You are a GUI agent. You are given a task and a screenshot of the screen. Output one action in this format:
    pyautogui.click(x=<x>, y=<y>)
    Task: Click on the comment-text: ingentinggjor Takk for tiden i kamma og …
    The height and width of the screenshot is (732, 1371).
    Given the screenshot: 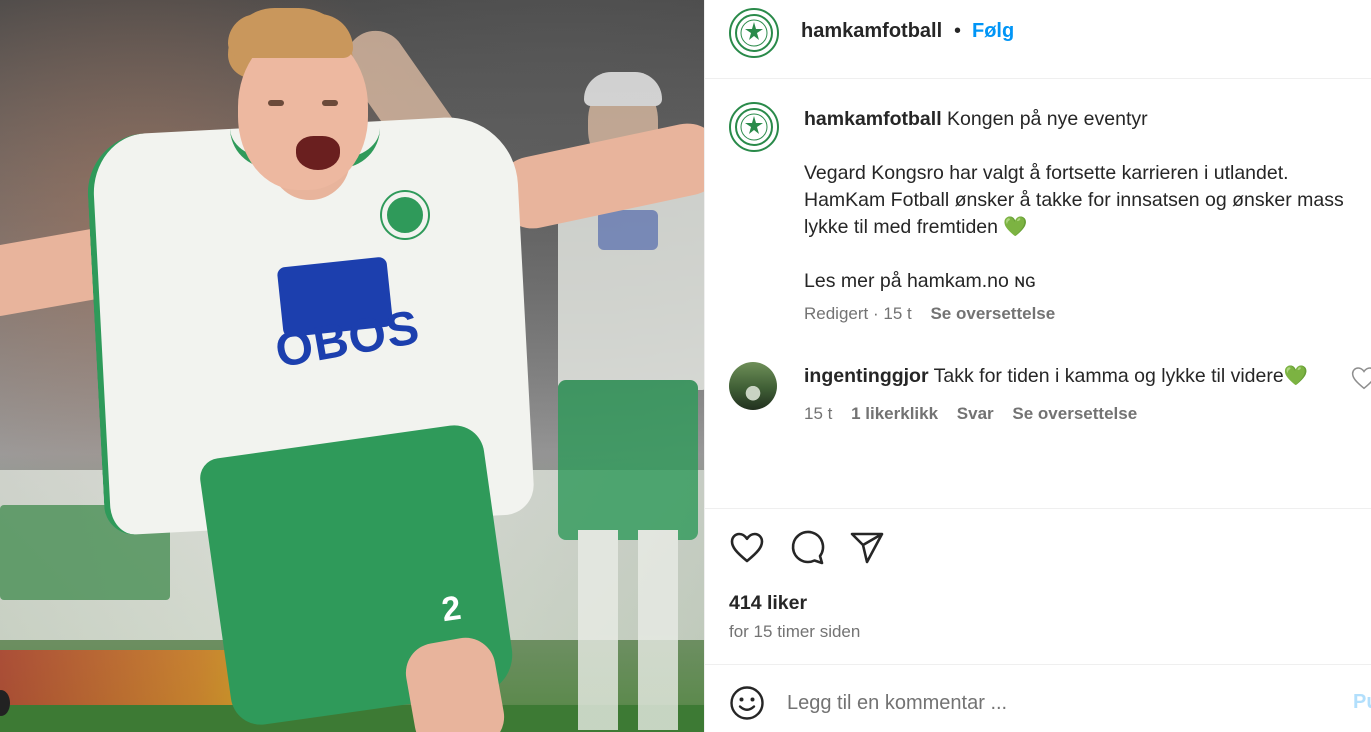 What is the action you would take?
    pyautogui.click(x=1056, y=376)
    